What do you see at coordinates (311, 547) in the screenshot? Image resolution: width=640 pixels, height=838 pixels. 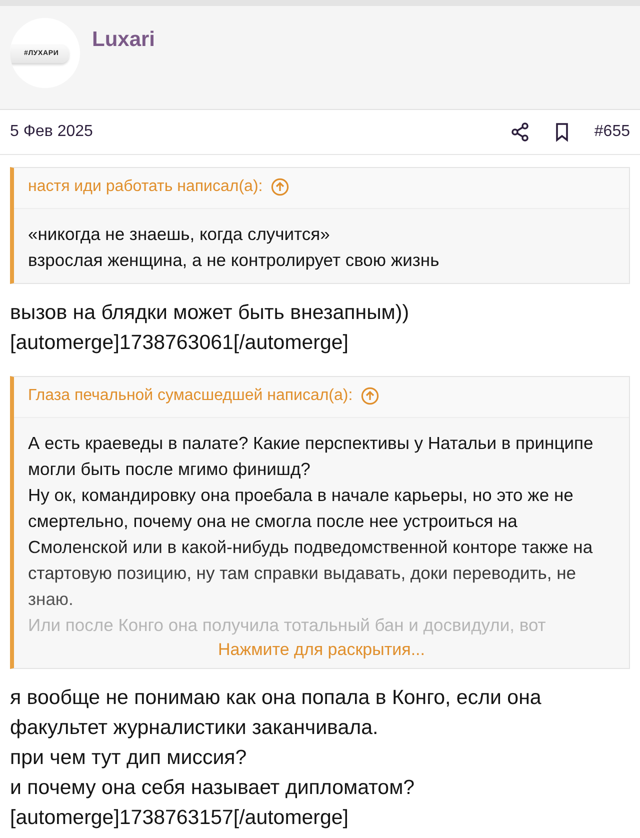 I see `quote-text: Ну ок, командировку она проебала в начале карьеры, но это же не смертельно, почему она не смогла после нее устроиться на Смоленской или в какой-нибудь подведомственной конторе также на стартовую позицию, ну там справки выдавать, доки переводить, не знаю.` at bounding box center [311, 547].